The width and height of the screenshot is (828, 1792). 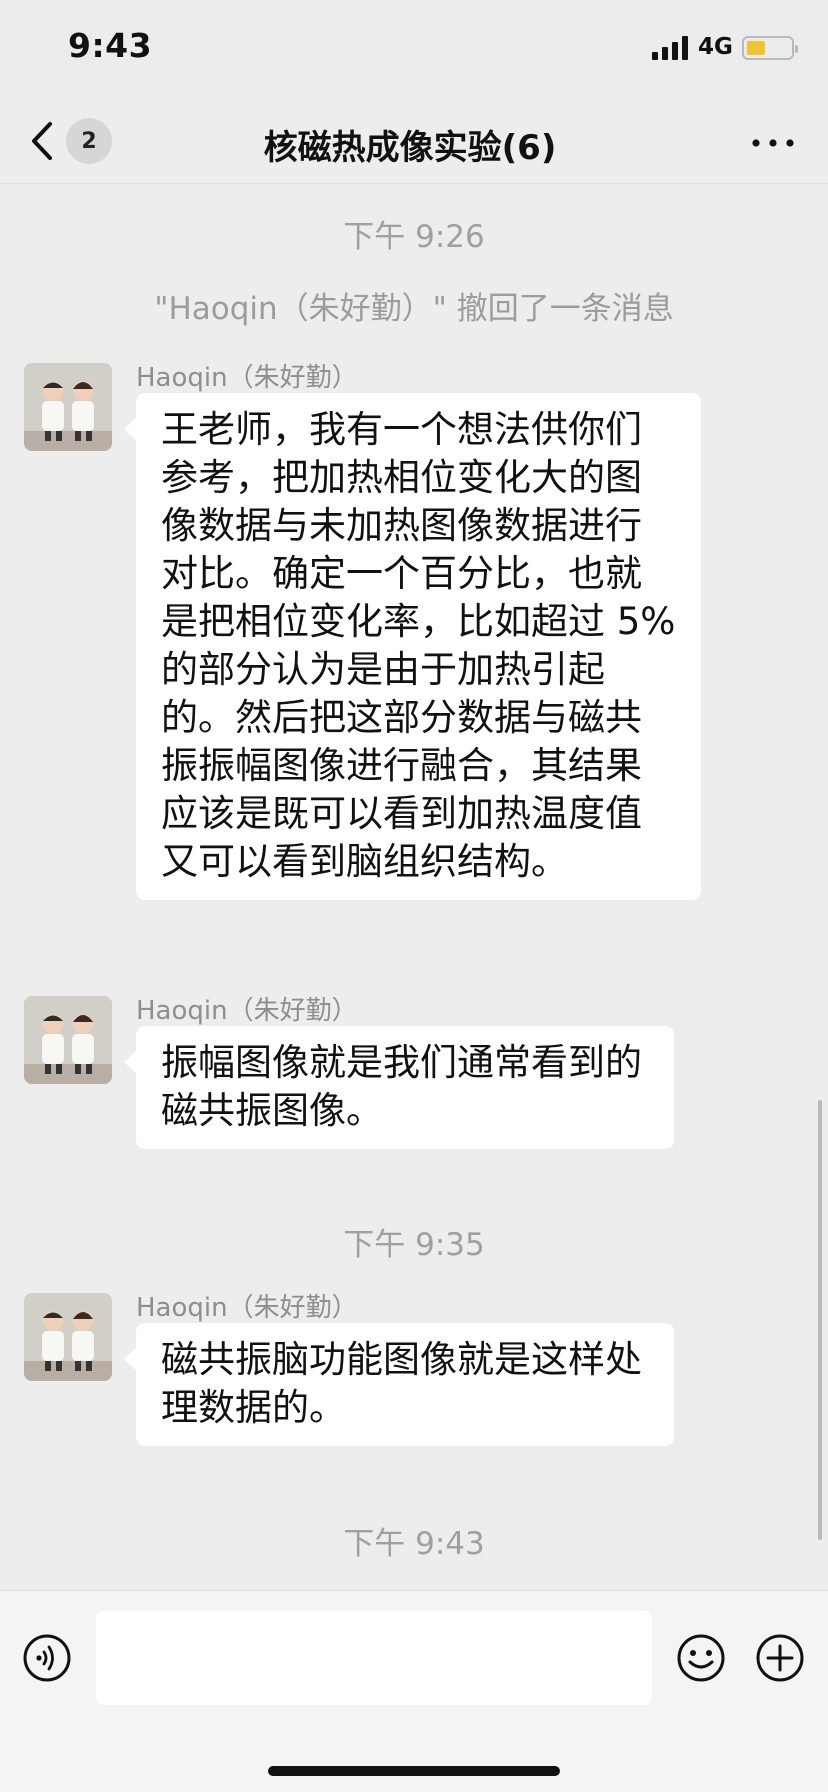 What do you see at coordinates (374, 1658) in the screenshot?
I see `message-input` at bounding box center [374, 1658].